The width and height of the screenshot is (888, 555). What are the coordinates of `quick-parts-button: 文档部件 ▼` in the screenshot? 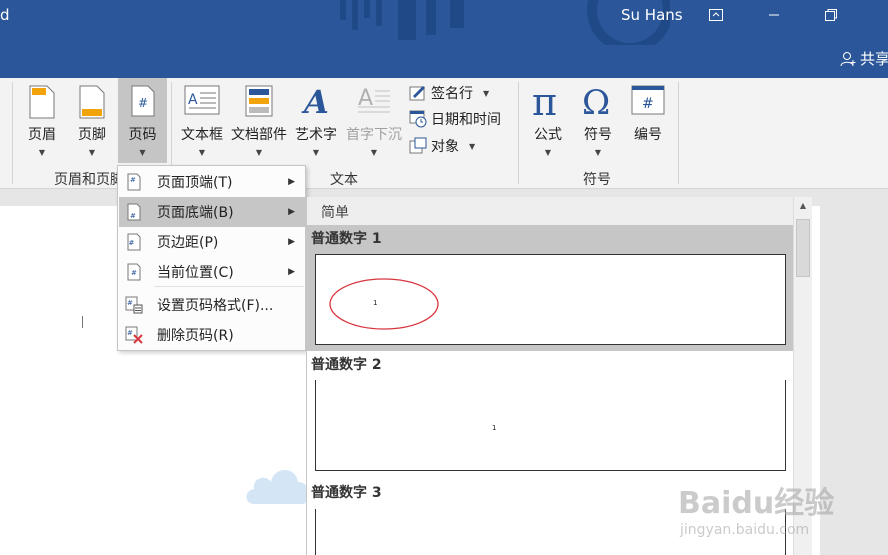 It's located at (259, 120).